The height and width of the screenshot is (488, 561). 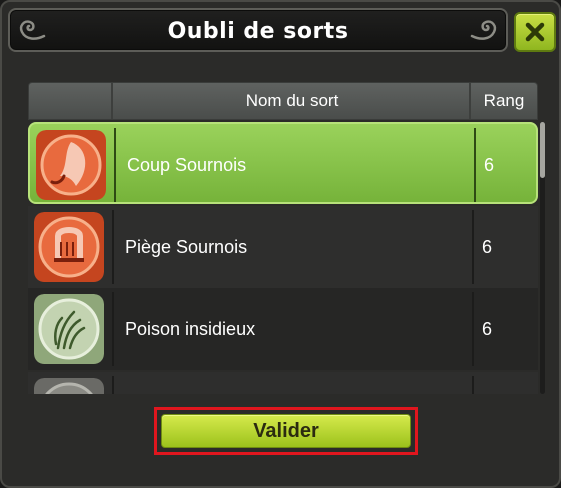 I want to click on header-spell-name: Nom du sort, so click(x=293, y=101).